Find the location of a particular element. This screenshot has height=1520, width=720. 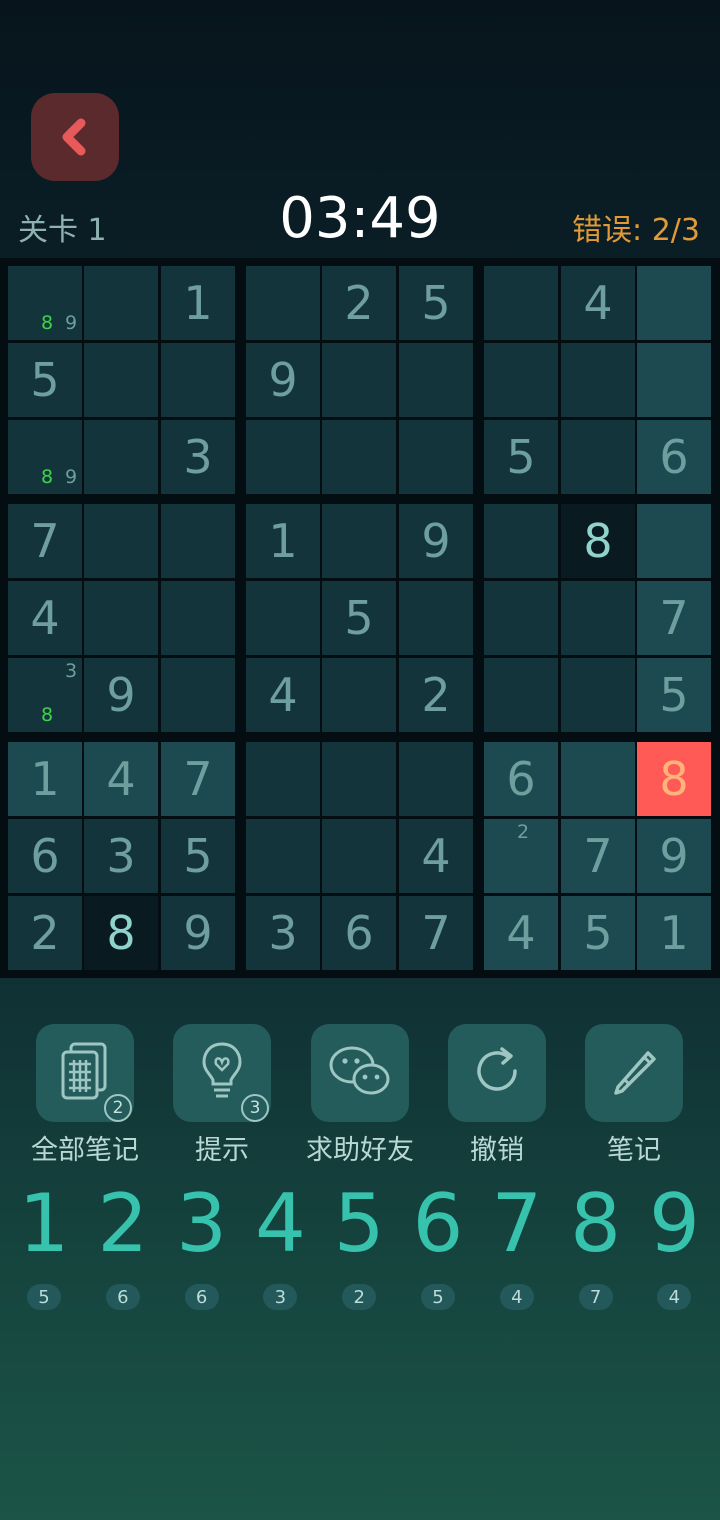

cell-r9-c9: 1 is located at coordinates (674, 933).